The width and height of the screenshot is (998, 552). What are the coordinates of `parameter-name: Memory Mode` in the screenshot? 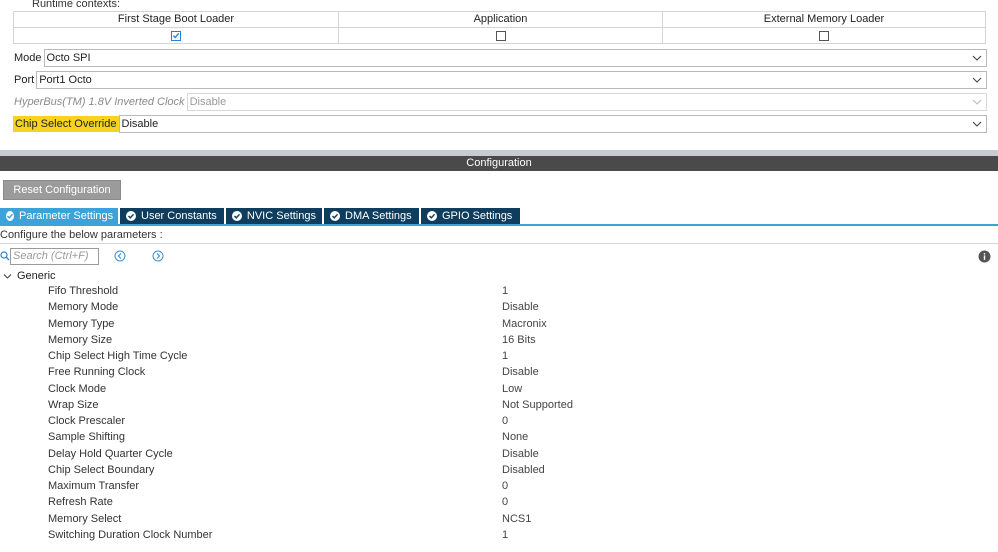 It's located at (83, 307).